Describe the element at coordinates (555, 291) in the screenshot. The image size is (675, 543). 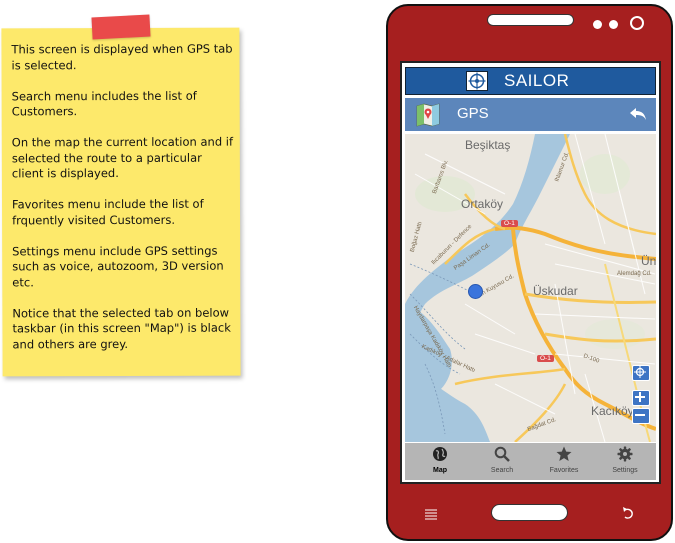
I see `map-place-label: Üskudar` at that location.